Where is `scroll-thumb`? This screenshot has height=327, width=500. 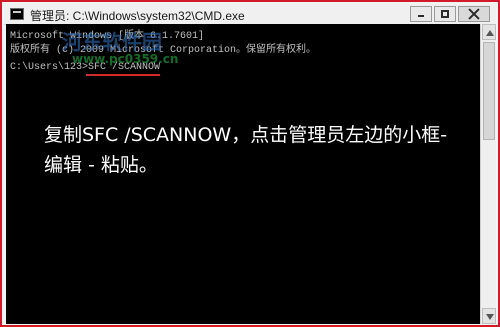 scroll-thumb is located at coordinates (489, 91).